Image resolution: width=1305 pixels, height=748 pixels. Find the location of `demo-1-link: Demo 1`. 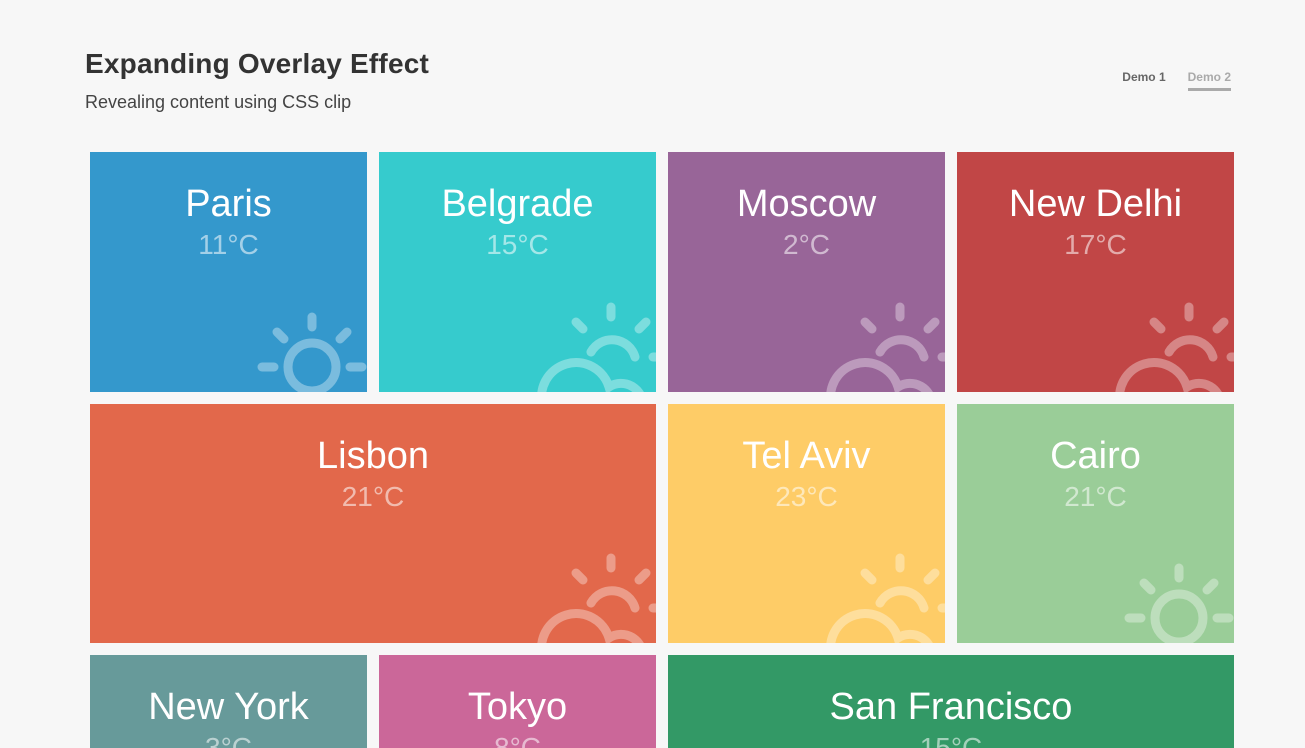

demo-1-link: Demo 1 is located at coordinates (1143, 80).